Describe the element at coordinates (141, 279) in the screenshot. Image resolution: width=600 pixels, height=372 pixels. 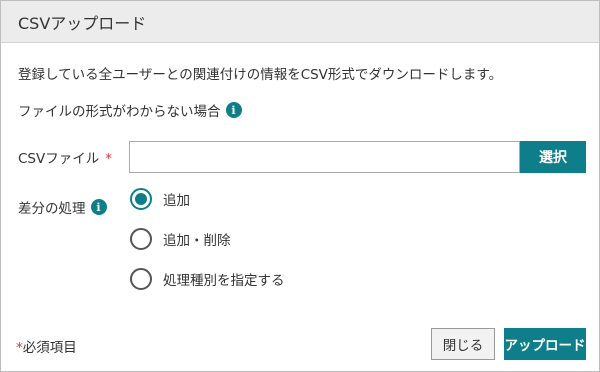
I see `radio-button-specify-type` at that location.